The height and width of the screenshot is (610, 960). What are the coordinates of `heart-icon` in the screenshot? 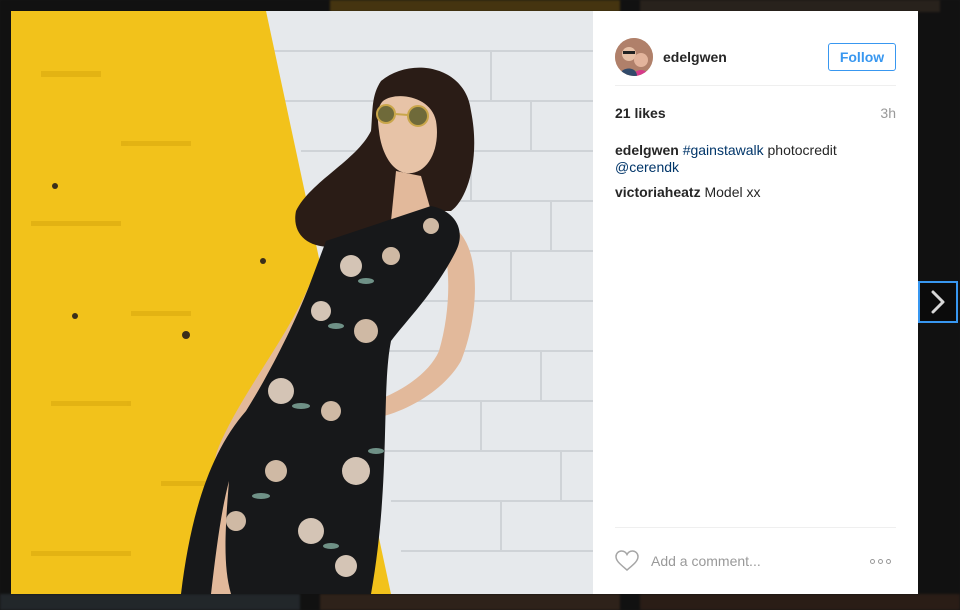 It's located at (627, 561).